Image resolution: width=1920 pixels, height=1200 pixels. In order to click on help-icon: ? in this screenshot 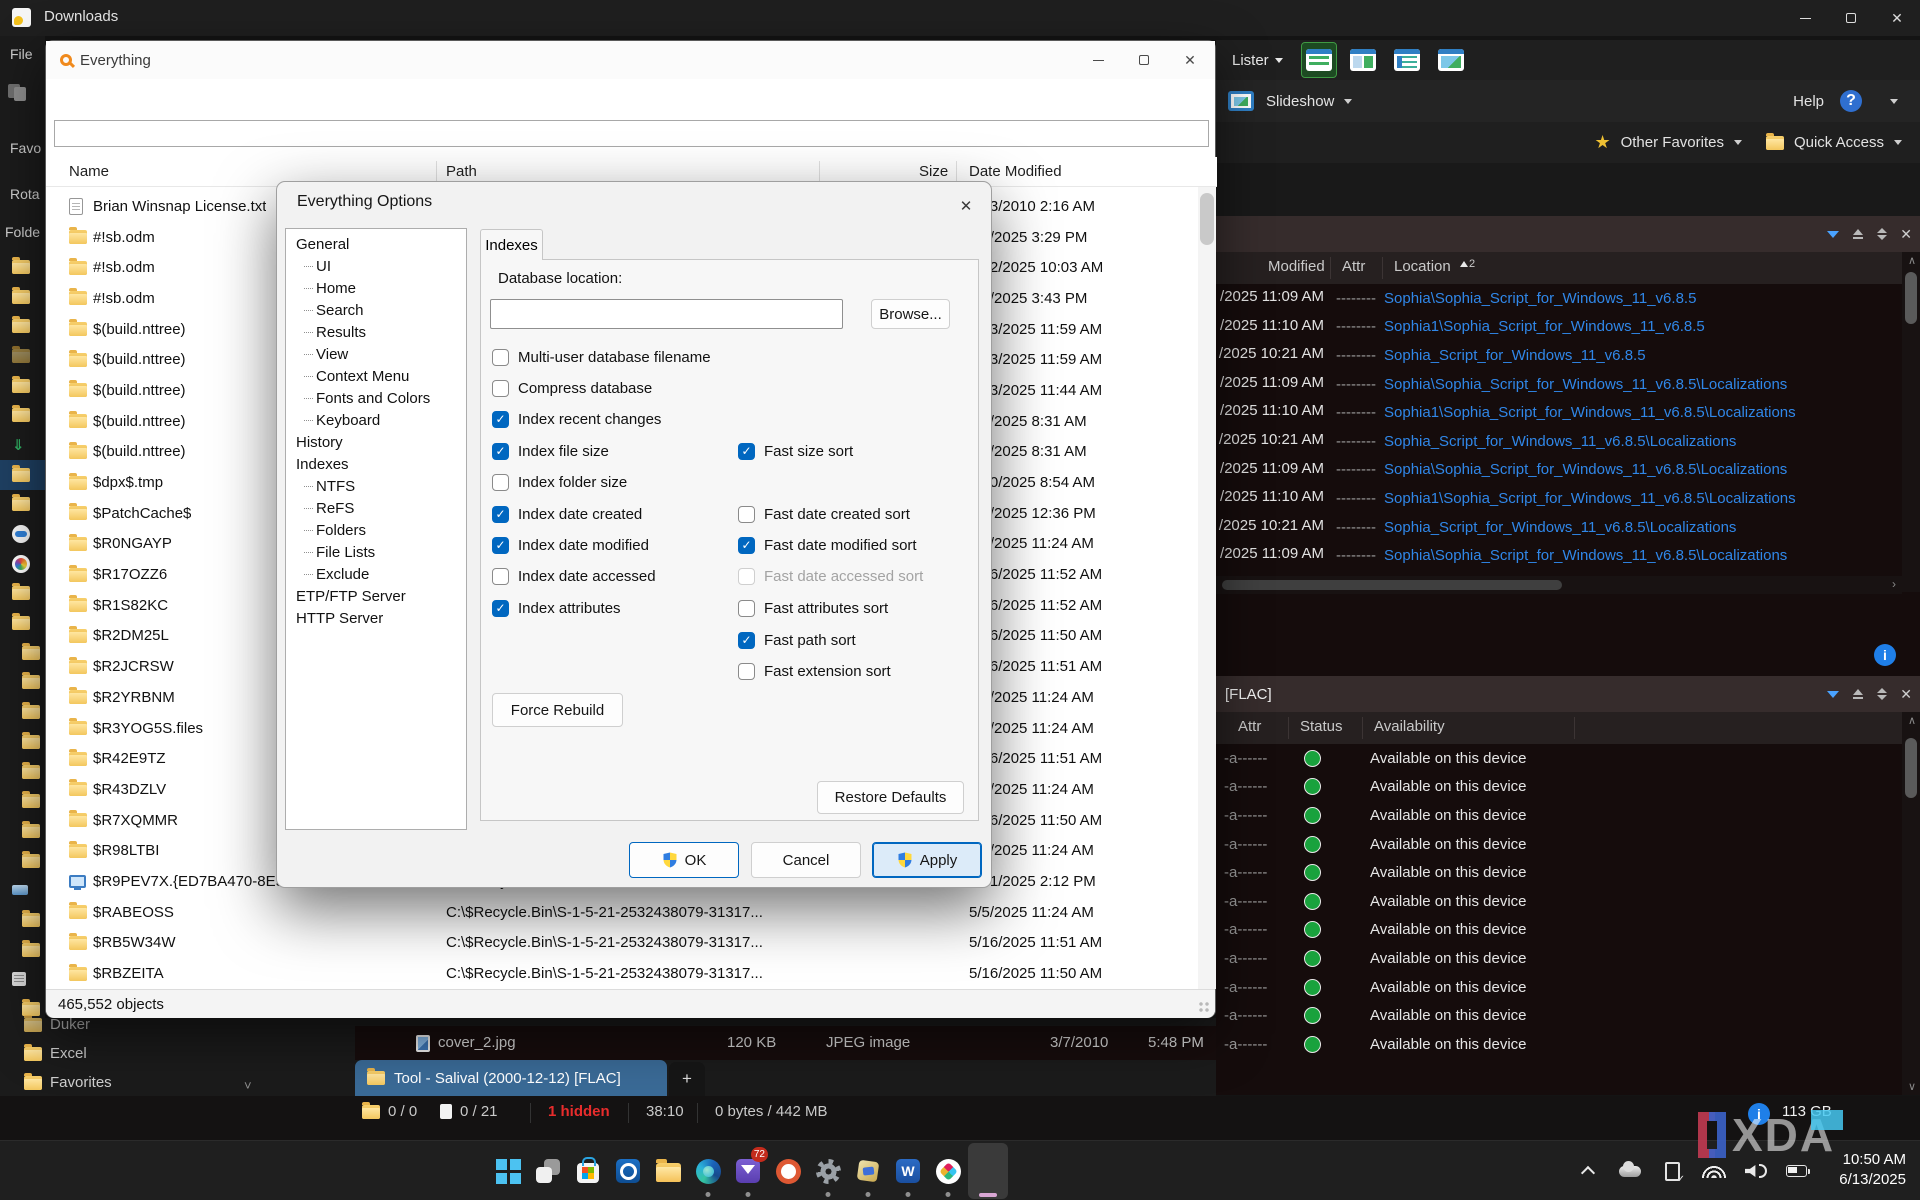, I will do `click(1851, 101)`.